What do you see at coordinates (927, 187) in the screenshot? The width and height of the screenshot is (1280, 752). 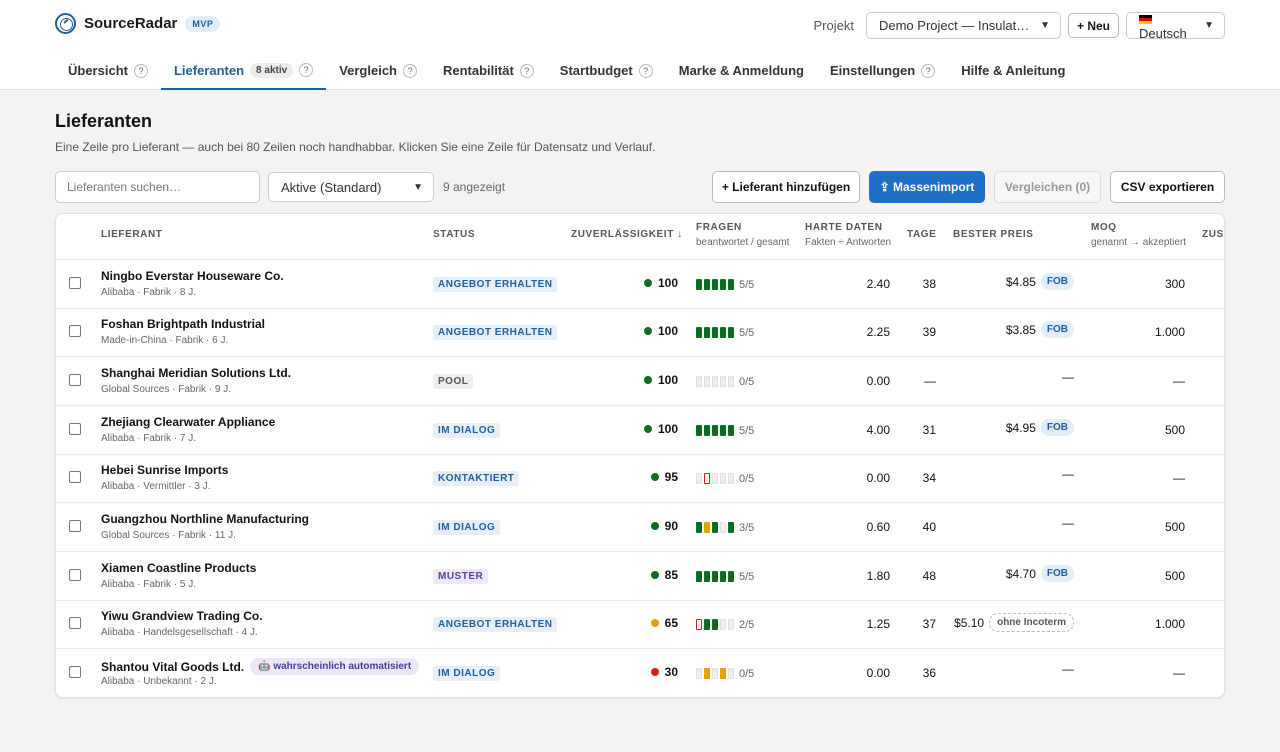 I see `bulk-import-button: ⇪ Massenimport` at bounding box center [927, 187].